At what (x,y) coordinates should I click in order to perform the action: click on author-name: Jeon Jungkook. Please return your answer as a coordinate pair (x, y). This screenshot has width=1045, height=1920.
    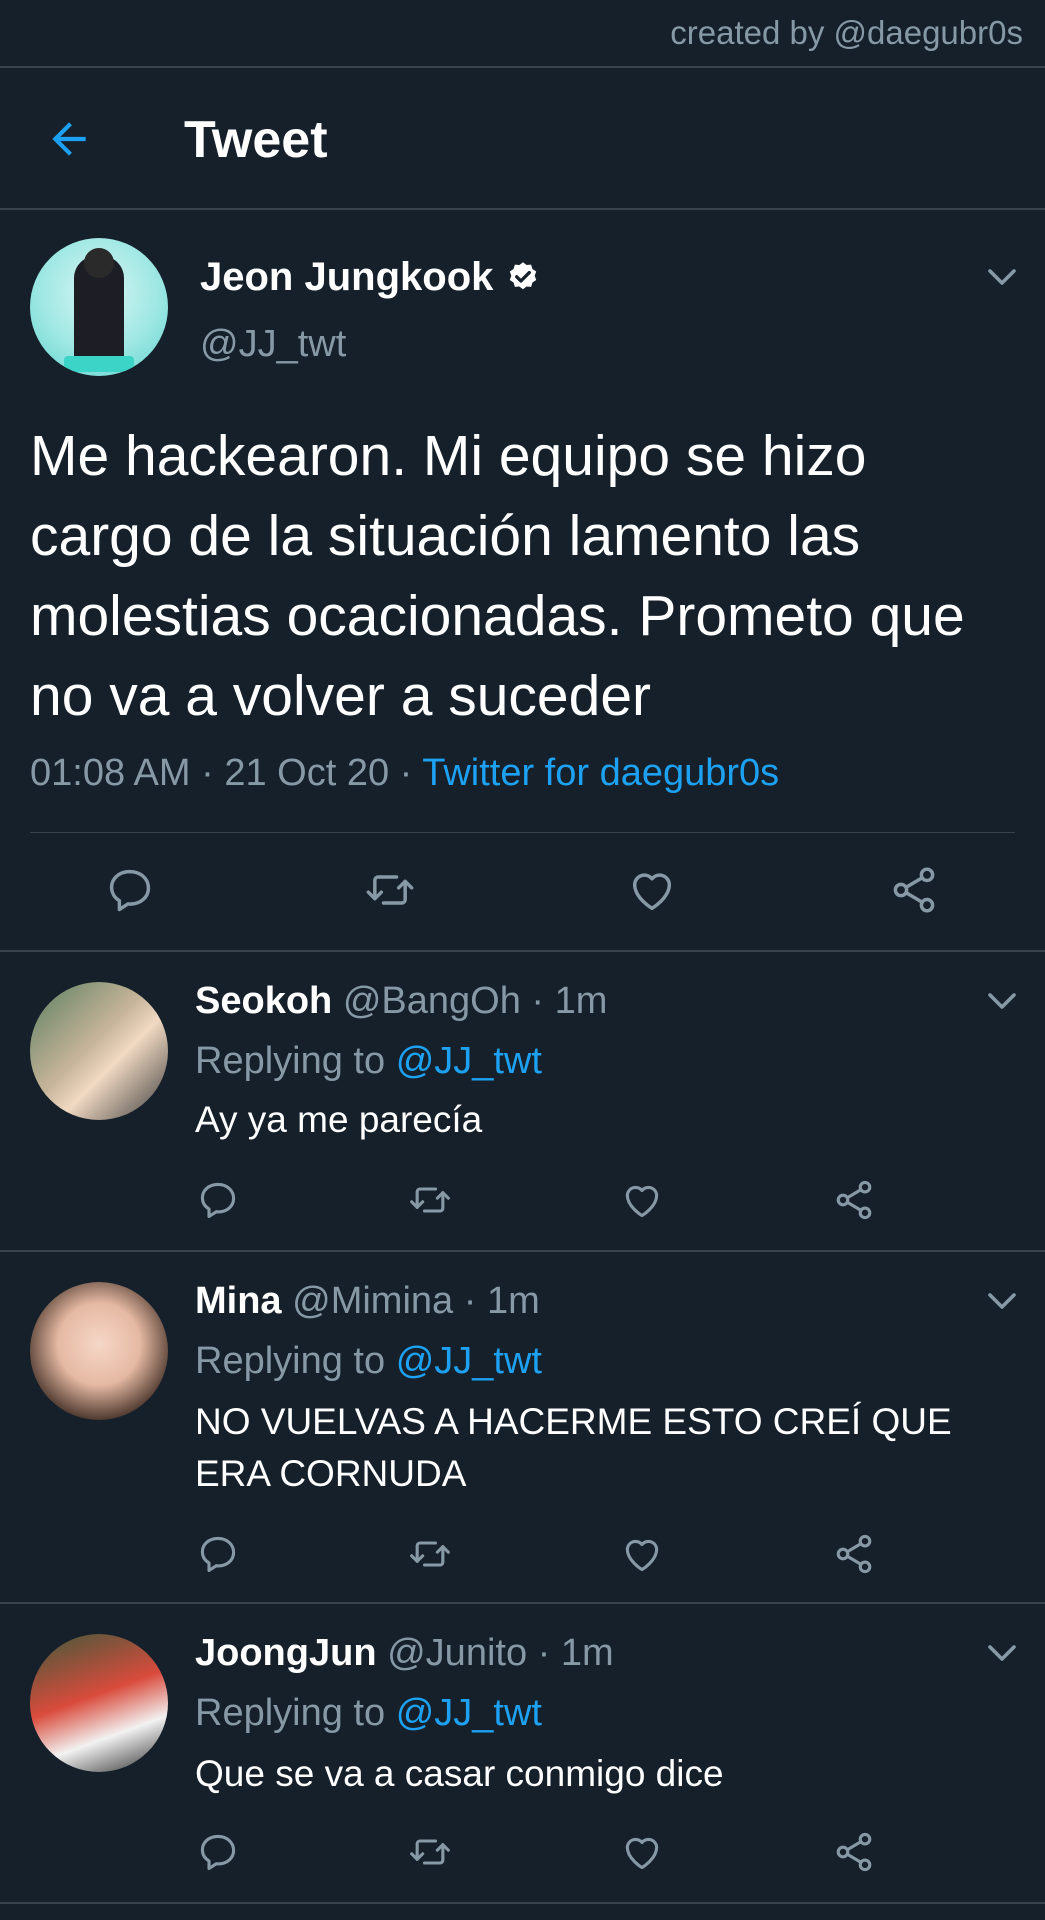
    Looking at the image, I should click on (347, 277).